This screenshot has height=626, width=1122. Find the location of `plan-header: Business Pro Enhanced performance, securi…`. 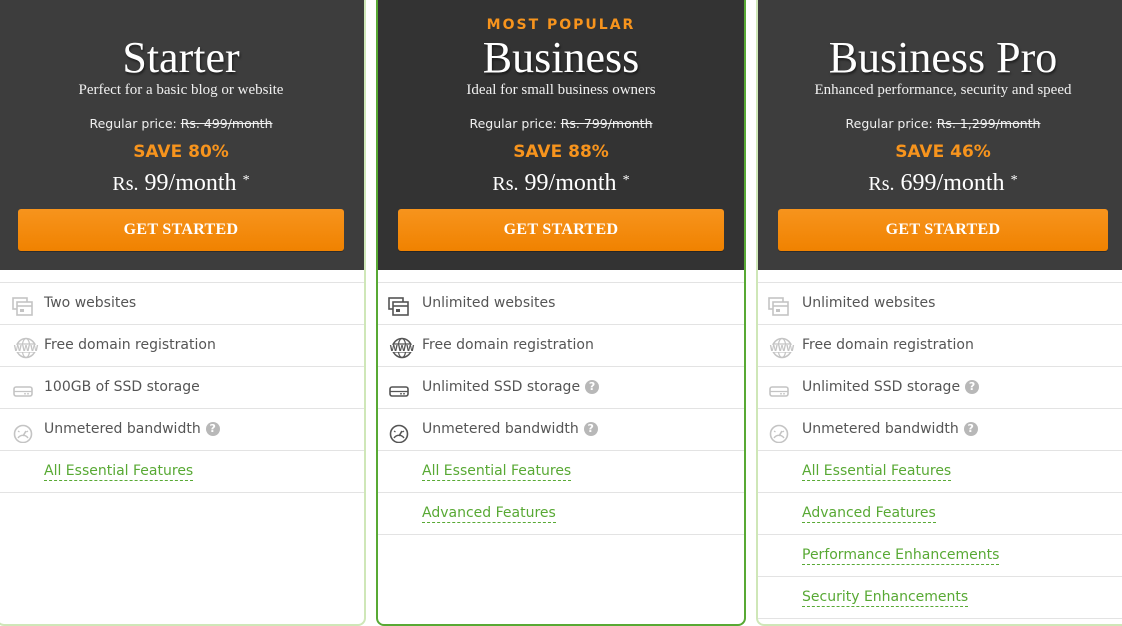

plan-header: Business Pro Enhanced performance, securi… is located at coordinates (940, 135).